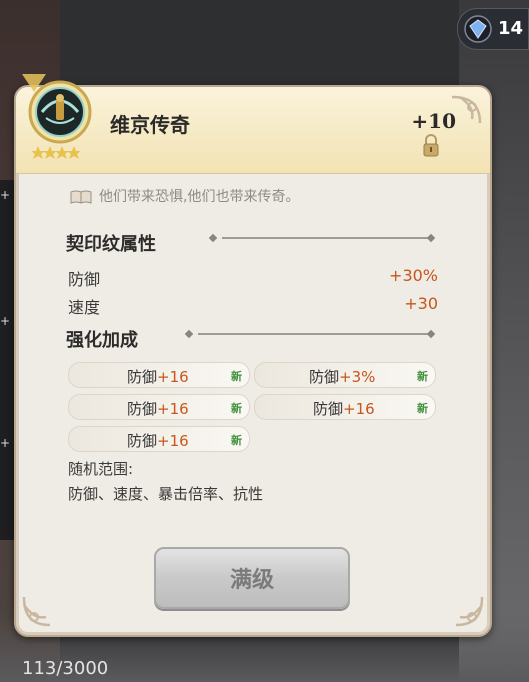 Image resolution: width=529 pixels, height=682 pixels. I want to click on gem-icon, so click(478, 29).